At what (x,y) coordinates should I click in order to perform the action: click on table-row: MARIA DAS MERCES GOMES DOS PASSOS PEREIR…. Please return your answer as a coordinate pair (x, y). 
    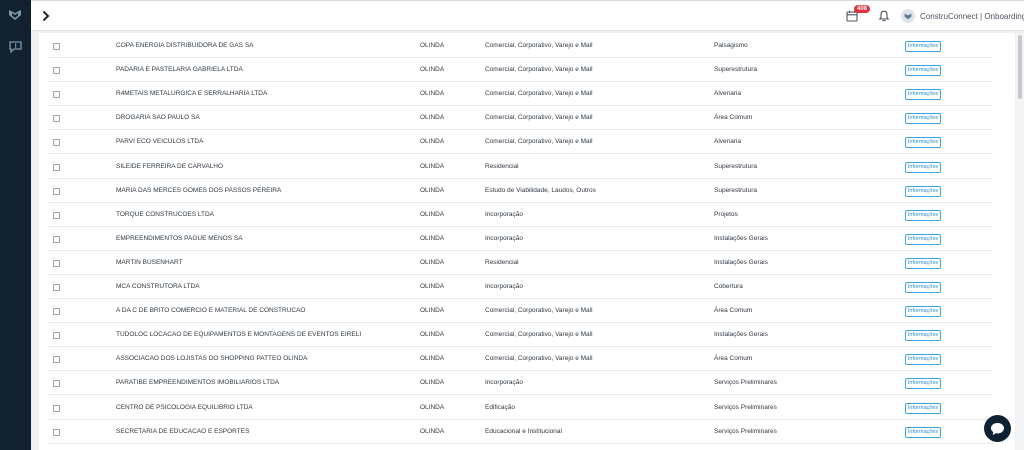
    Looking at the image, I should click on (520, 191).